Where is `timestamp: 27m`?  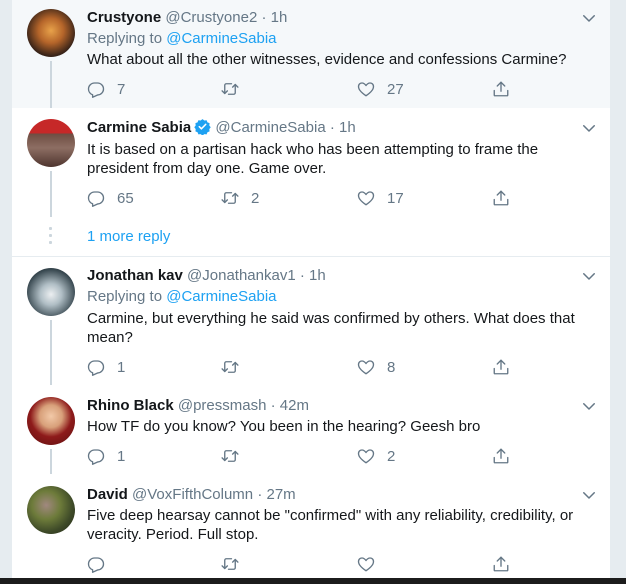 timestamp: 27m is located at coordinates (280, 494).